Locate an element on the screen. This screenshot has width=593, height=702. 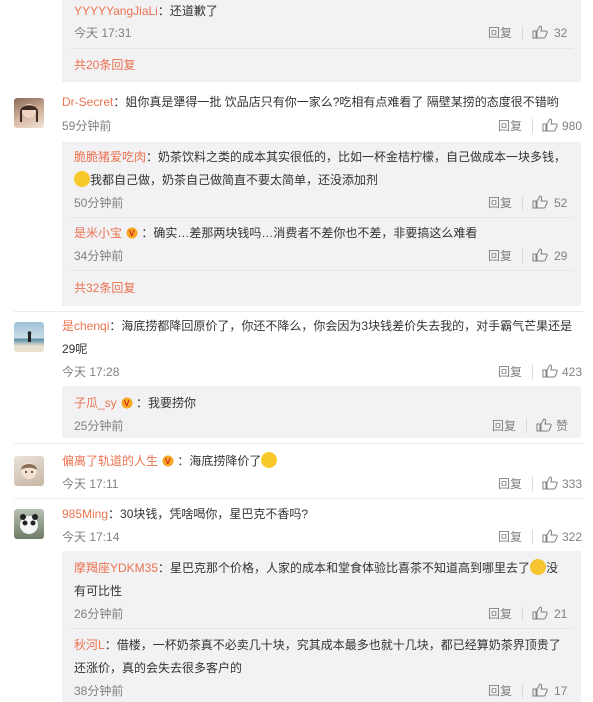
like-count: 52 is located at coordinates (561, 203).